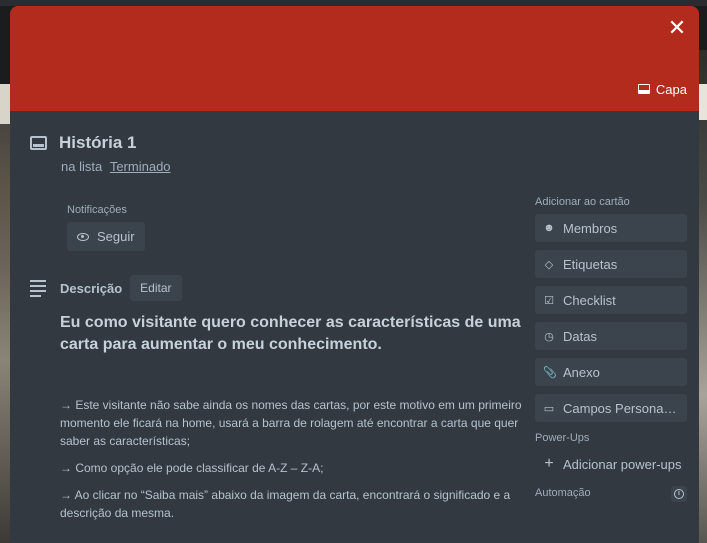 The image size is (707, 543). I want to click on follow-button-label: Seguir, so click(116, 236).